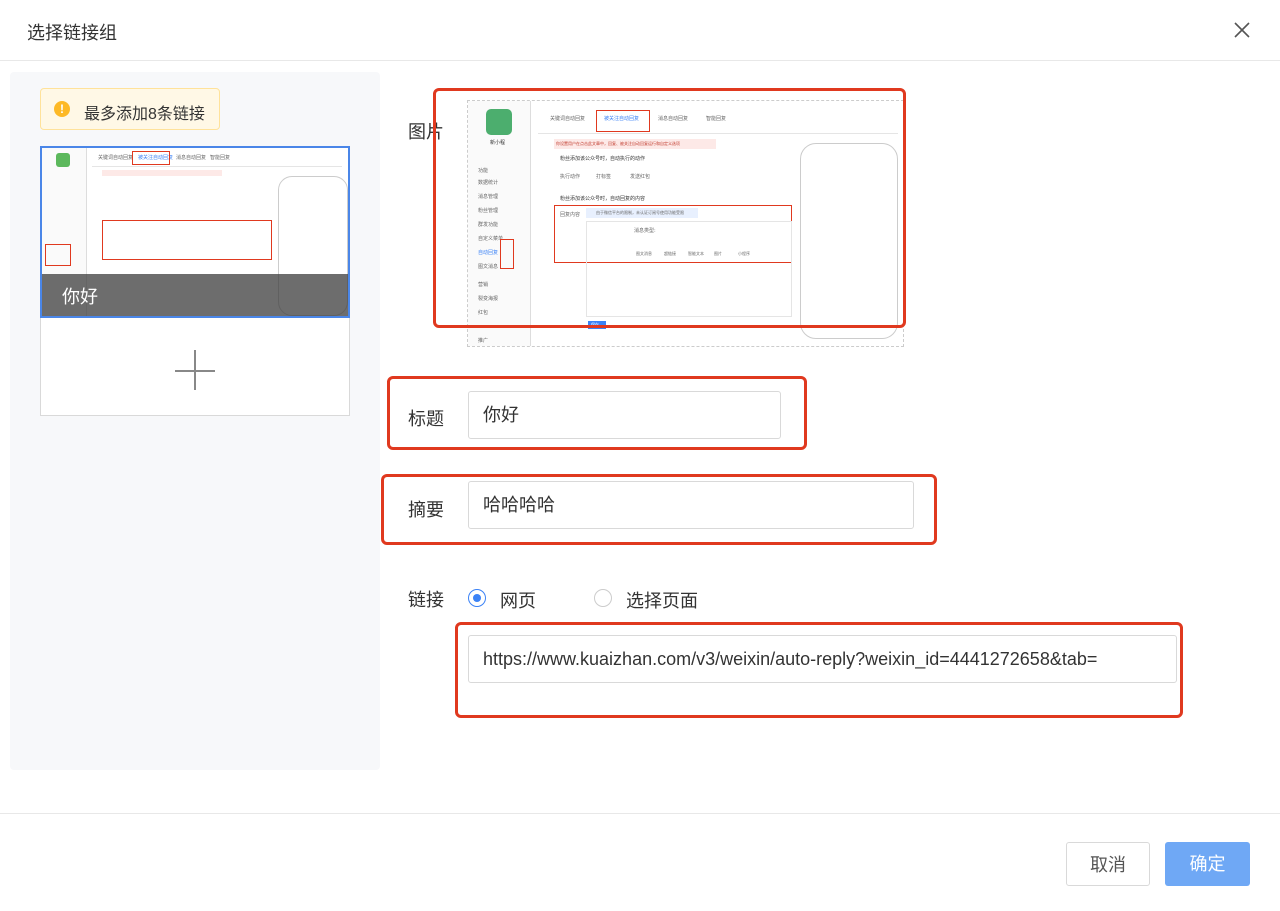 This screenshot has height=911, width=1280. What do you see at coordinates (191, 158) in the screenshot?
I see `thumb-tab: 消息自动回复` at bounding box center [191, 158].